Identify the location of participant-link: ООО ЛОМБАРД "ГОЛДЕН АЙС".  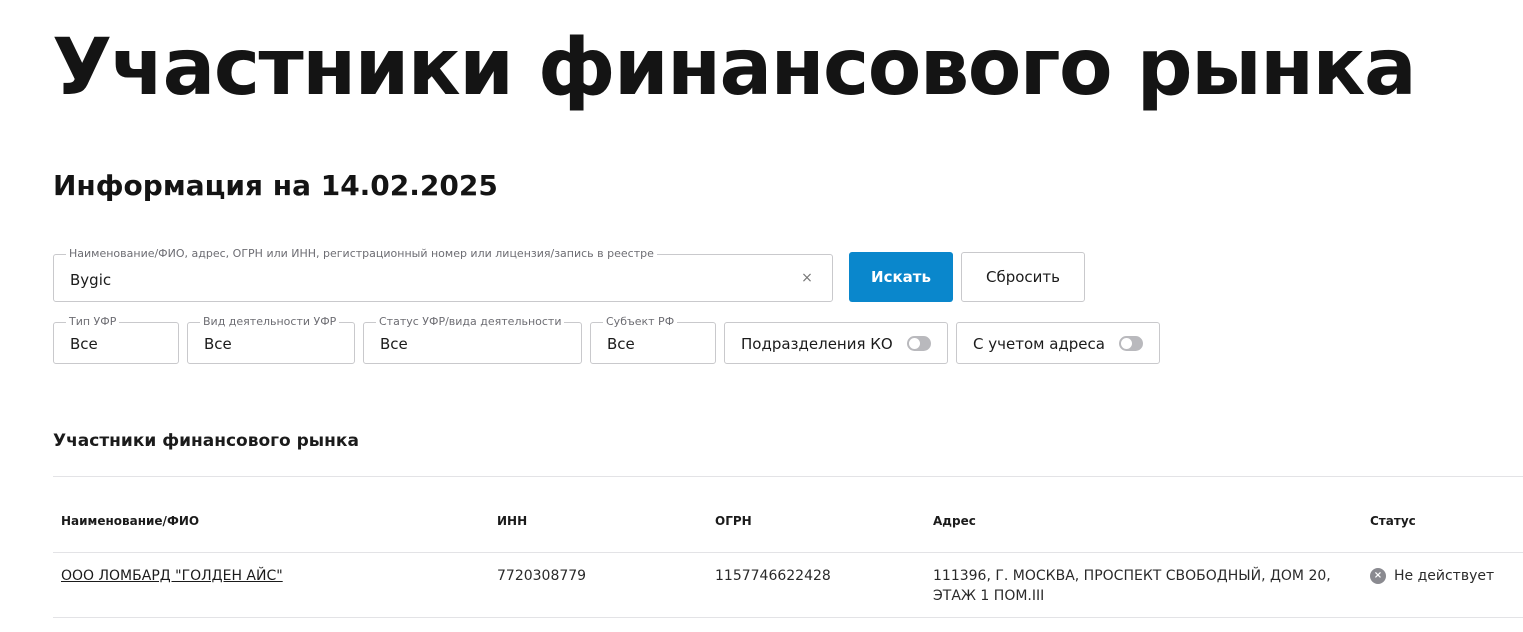
(172, 576).